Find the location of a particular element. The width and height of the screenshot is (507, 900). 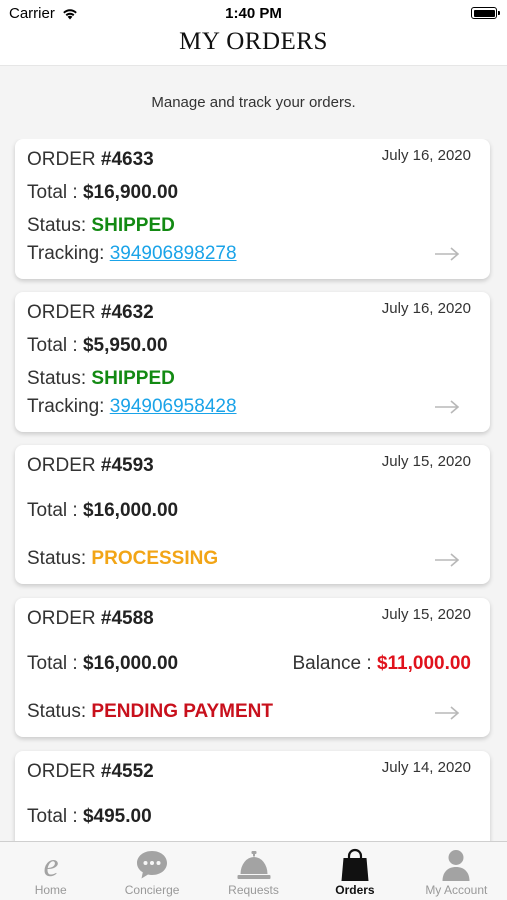

clock: 1:40 PM is located at coordinates (253, 13).